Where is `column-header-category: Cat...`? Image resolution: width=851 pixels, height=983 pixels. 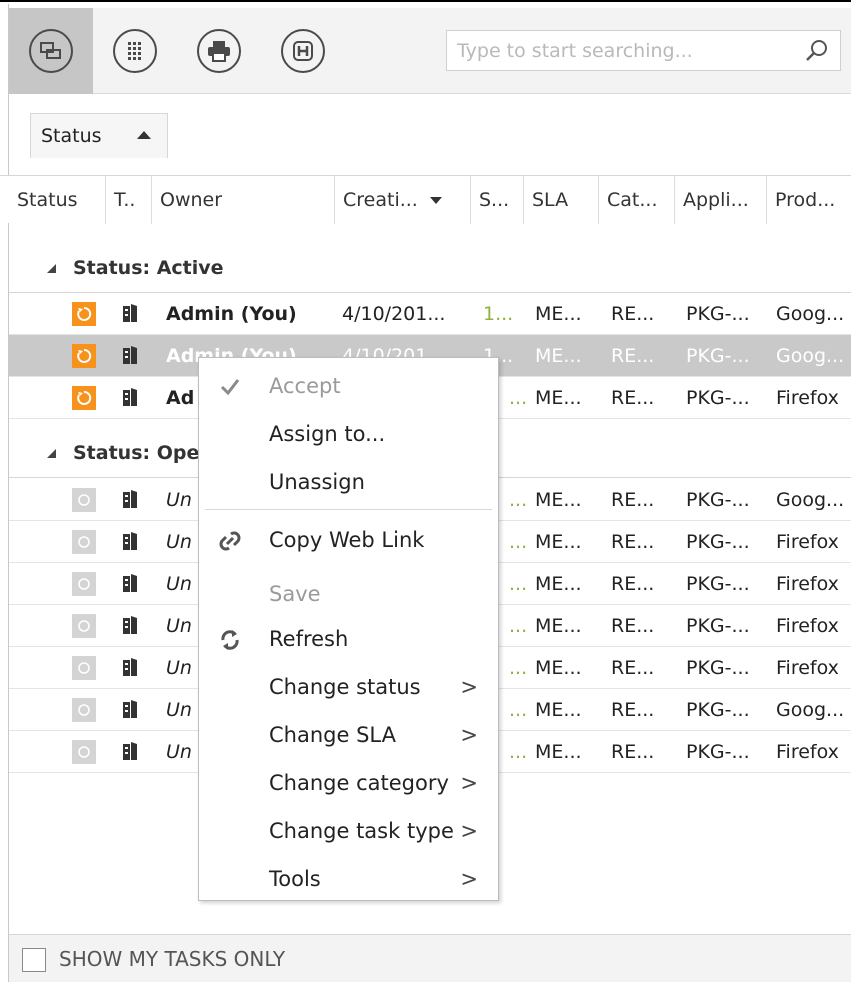 column-header-category: Cat... is located at coordinates (637, 200).